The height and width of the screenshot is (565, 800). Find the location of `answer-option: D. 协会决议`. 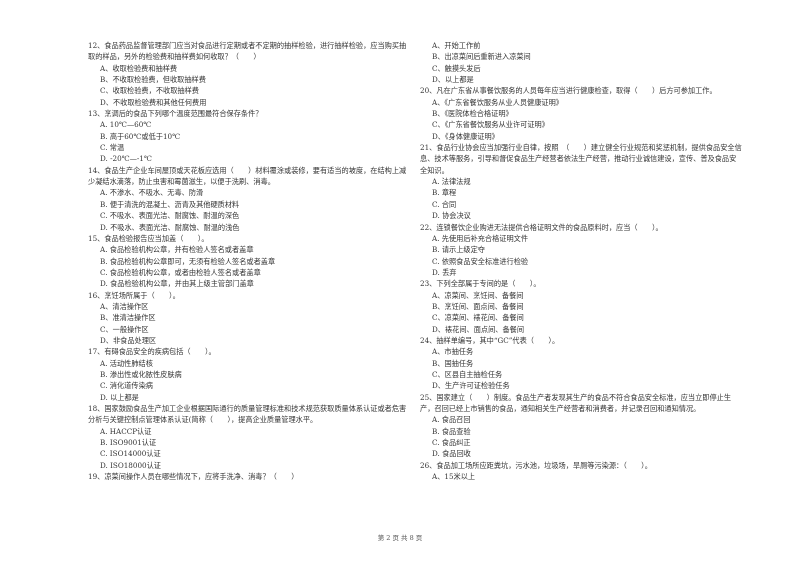

answer-option: D. 协会决议 is located at coordinates (451, 216).